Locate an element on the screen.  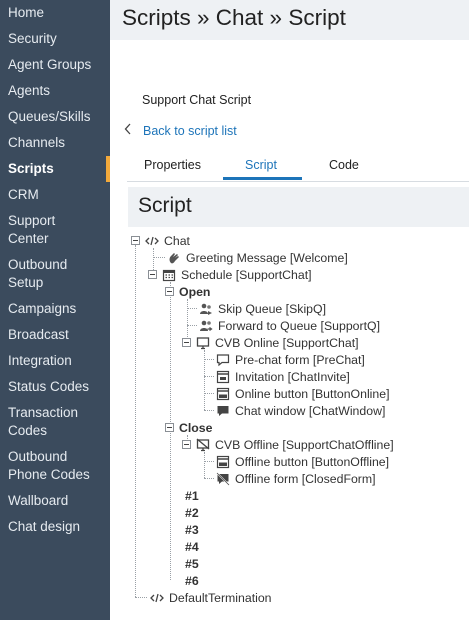
tree-node-hash-1: #1 is located at coordinates (192, 495).